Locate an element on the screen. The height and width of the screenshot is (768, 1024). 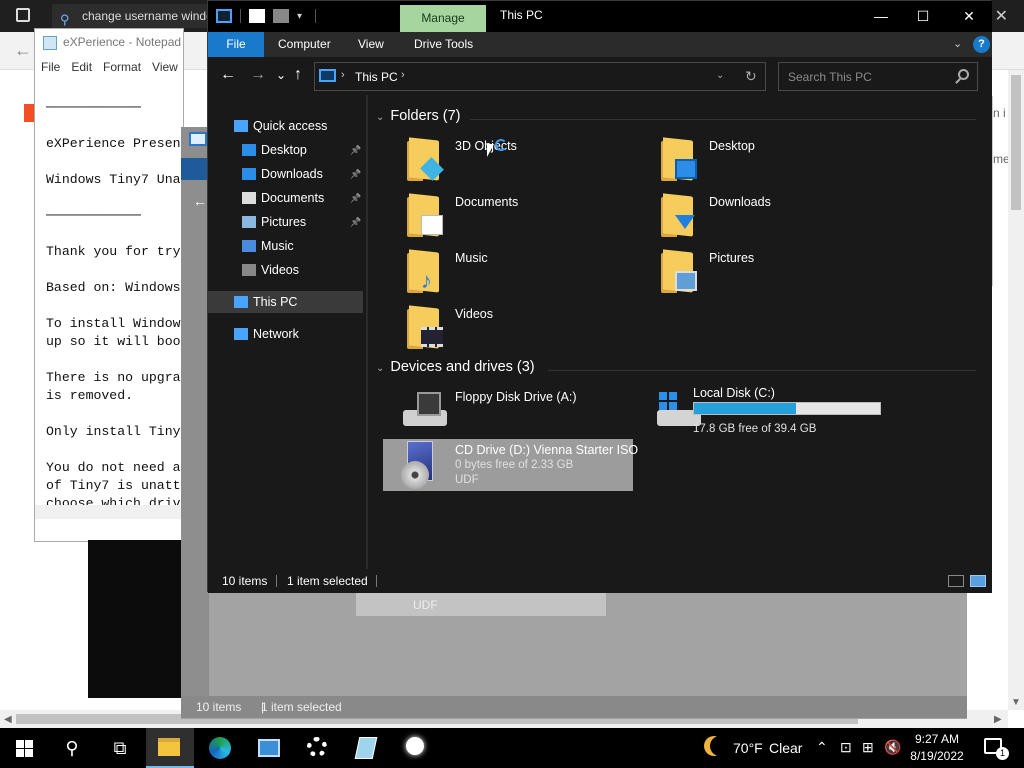
browser-close-icon: ✕ is located at coordinates (1001, 16).